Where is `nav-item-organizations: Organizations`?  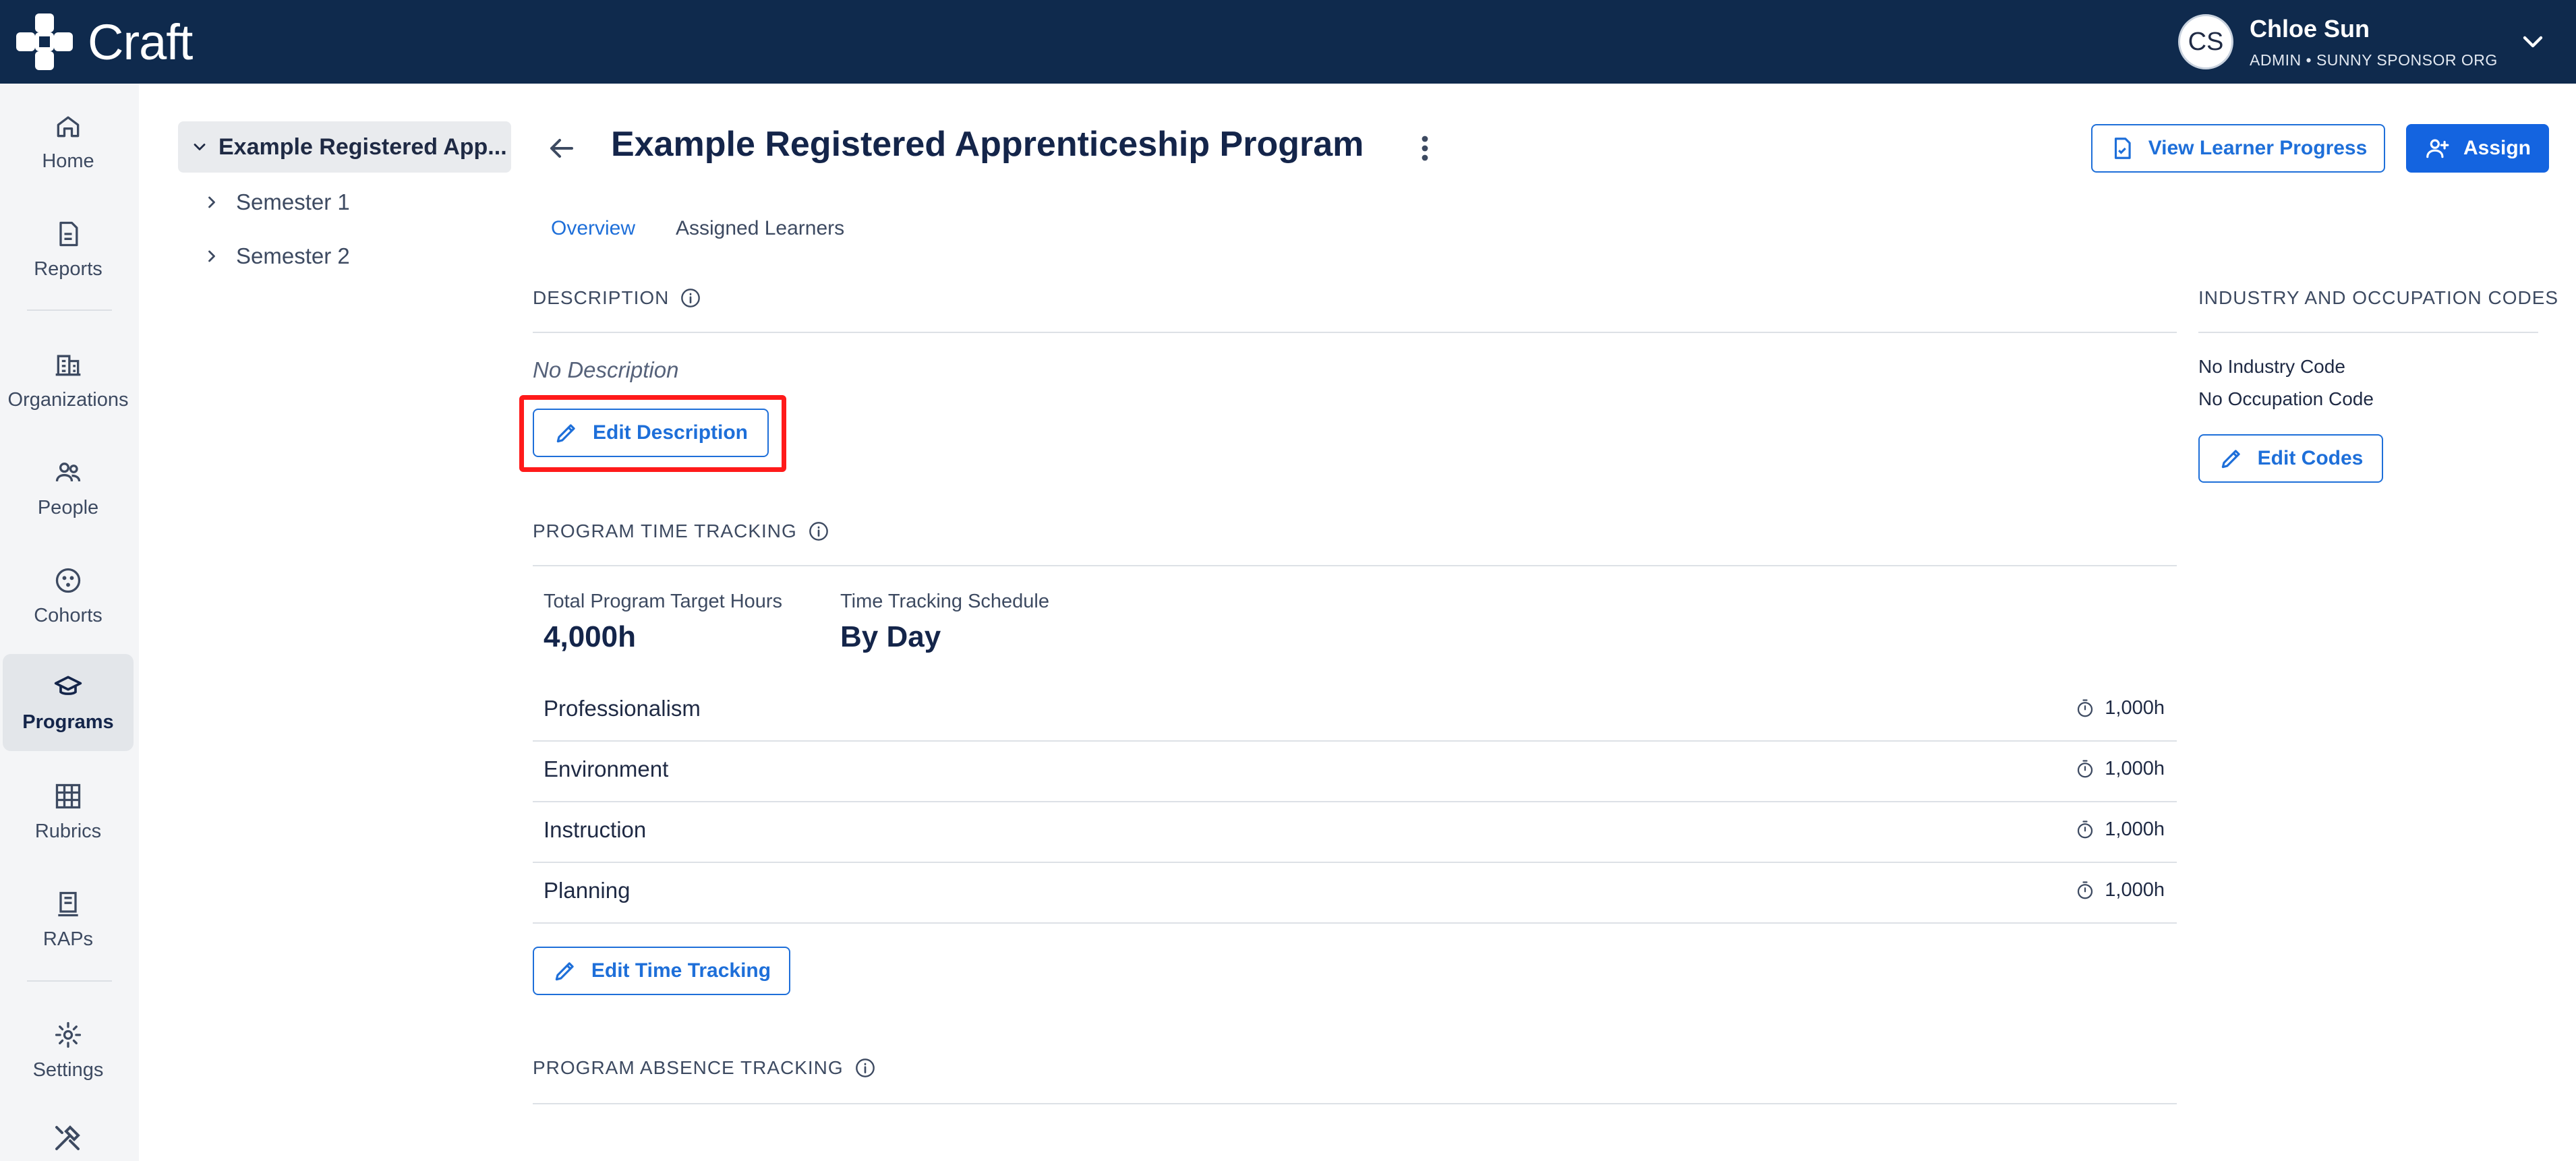
nav-item-organizations: Organizations is located at coordinates (68, 380).